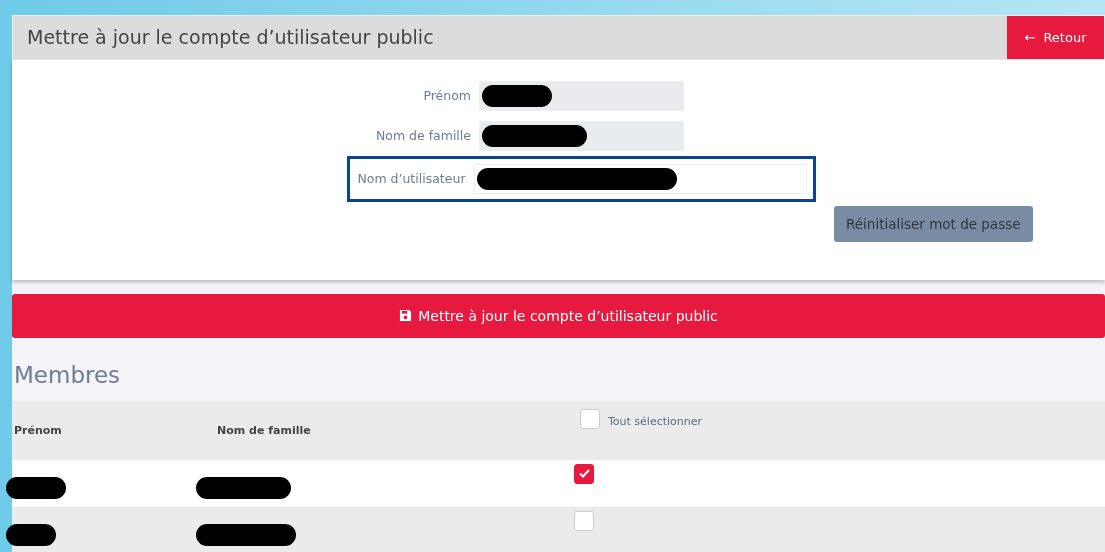 The height and width of the screenshot is (552, 1105). Describe the element at coordinates (422, 135) in the screenshot. I see `field-label: Nom de famille` at that location.